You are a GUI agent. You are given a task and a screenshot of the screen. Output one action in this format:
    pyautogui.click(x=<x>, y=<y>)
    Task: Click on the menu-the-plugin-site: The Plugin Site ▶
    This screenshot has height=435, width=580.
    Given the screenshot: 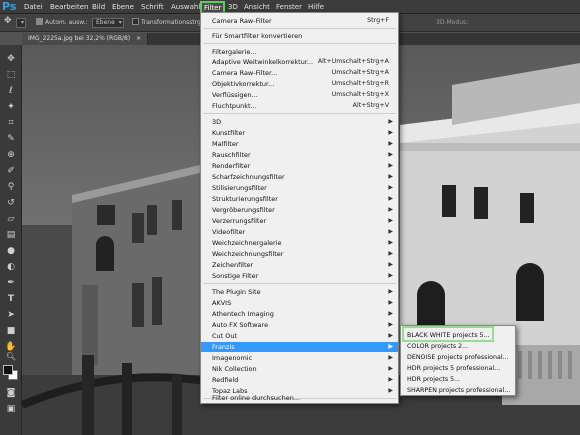 What is the action you would take?
    pyautogui.click(x=299, y=292)
    